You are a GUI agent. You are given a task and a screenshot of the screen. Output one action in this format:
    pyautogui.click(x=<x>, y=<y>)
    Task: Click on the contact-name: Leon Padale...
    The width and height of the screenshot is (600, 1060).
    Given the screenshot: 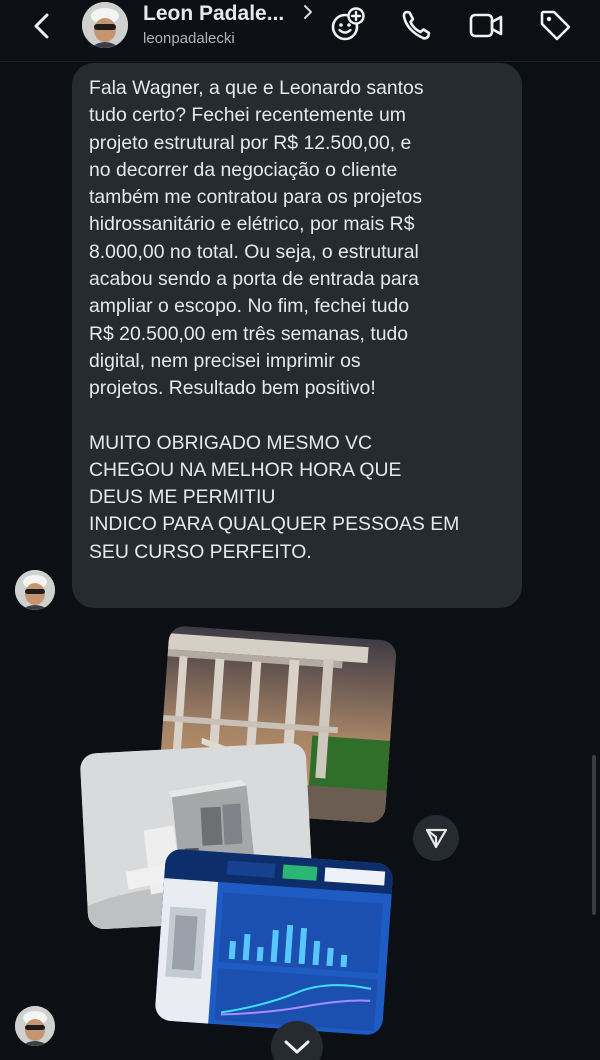 What is the action you would take?
    pyautogui.click(x=213, y=14)
    